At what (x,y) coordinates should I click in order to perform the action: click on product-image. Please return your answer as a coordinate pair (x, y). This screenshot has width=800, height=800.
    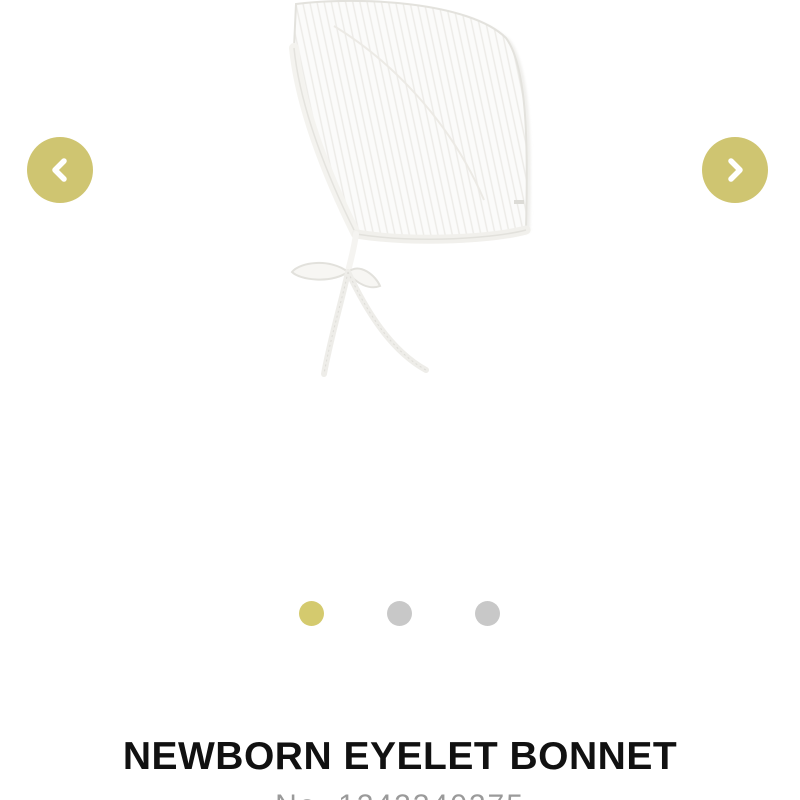
    Looking at the image, I should click on (410, 188).